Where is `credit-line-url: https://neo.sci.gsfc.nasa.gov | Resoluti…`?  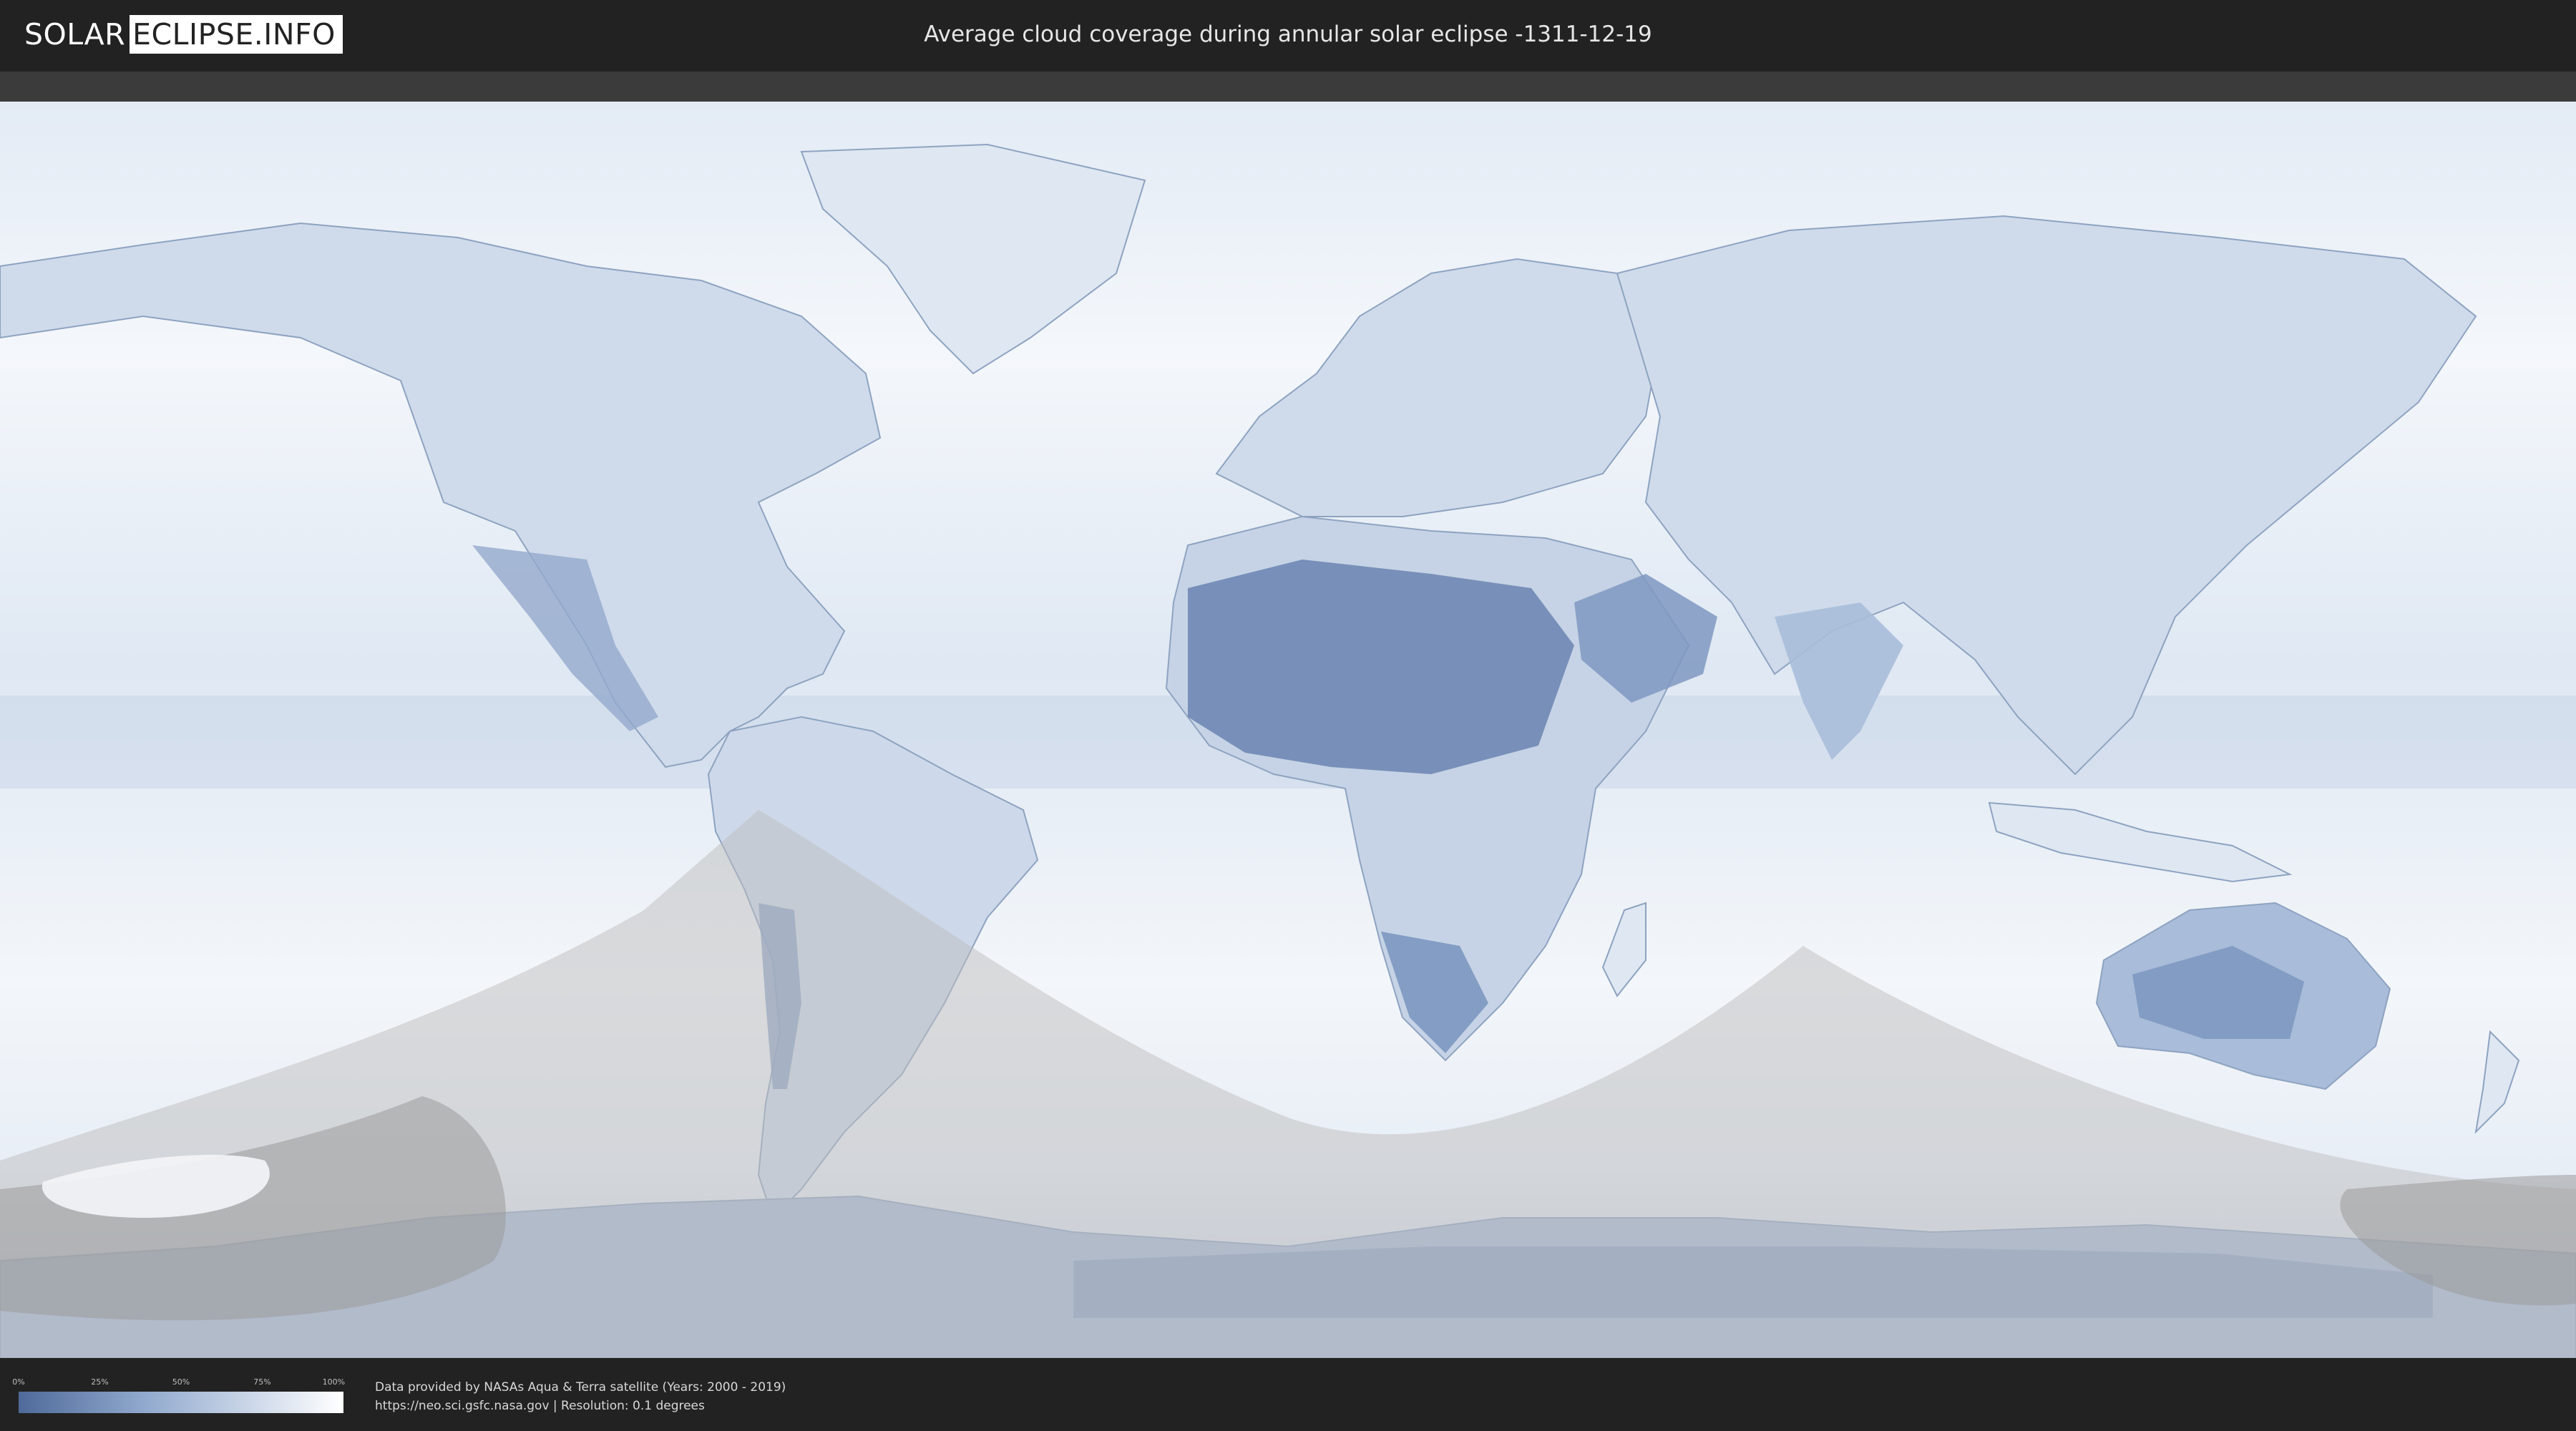 credit-line-url: https://neo.sci.gsfc.nasa.gov | Resoluti… is located at coordinates (580, 1406).